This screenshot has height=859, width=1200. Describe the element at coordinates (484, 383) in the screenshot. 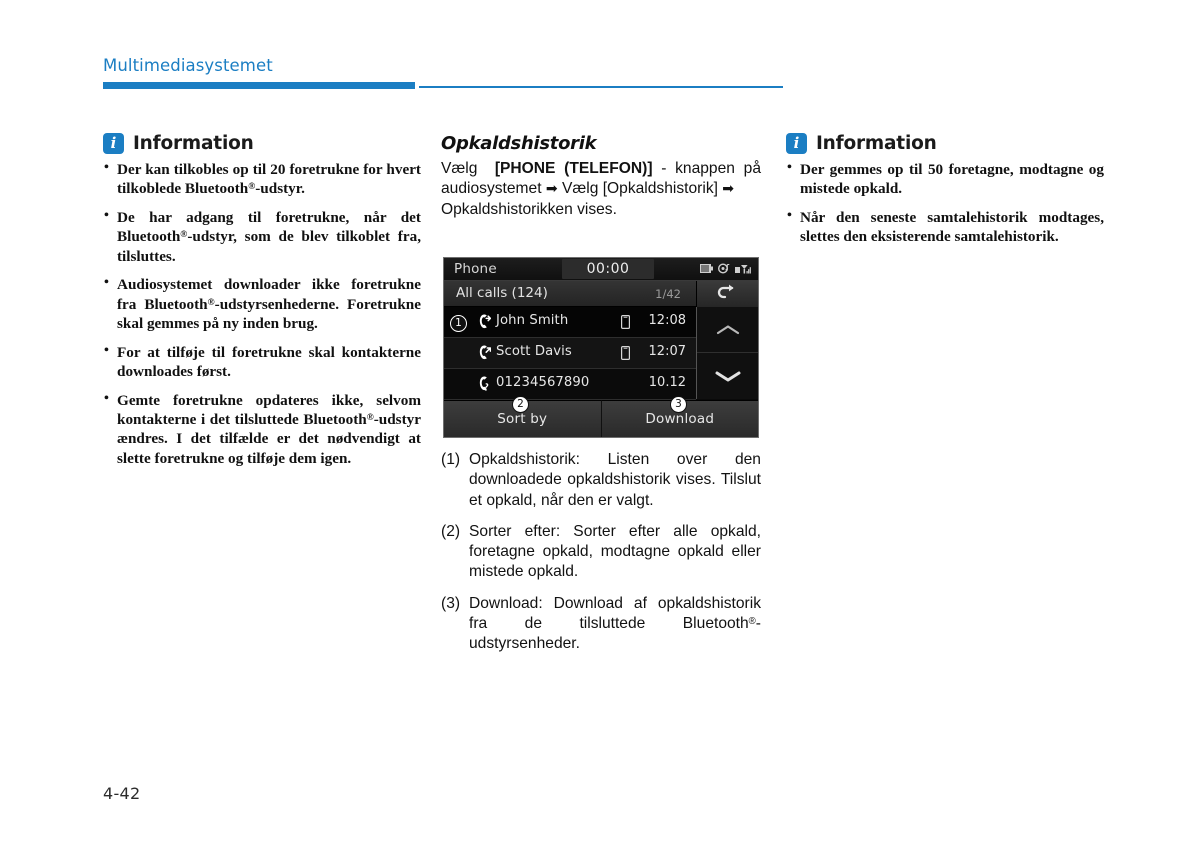

I see `missed-call-icon` at that location.